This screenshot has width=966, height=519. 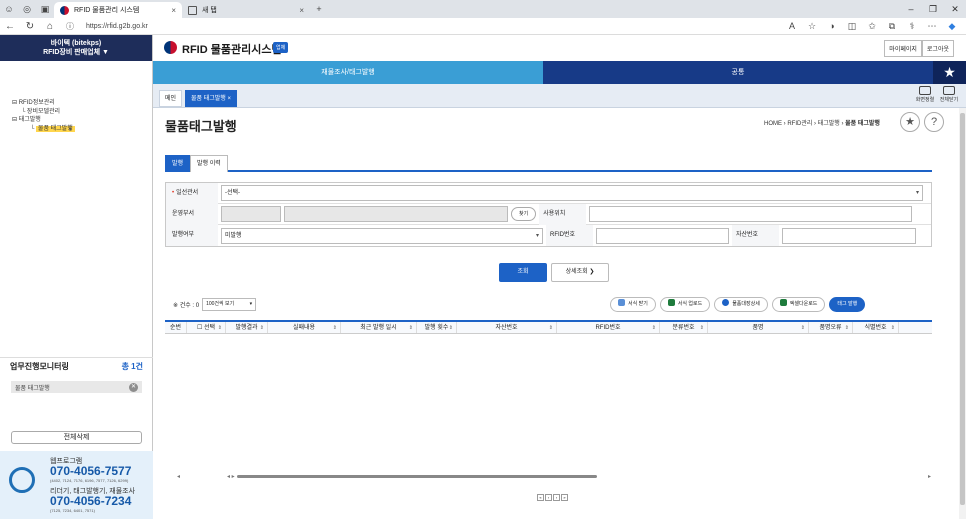 What do you see at coordinates (949, 72) in the screenshot?
I see `favorites-star-icon: ★` at bounding box center [949, 72].